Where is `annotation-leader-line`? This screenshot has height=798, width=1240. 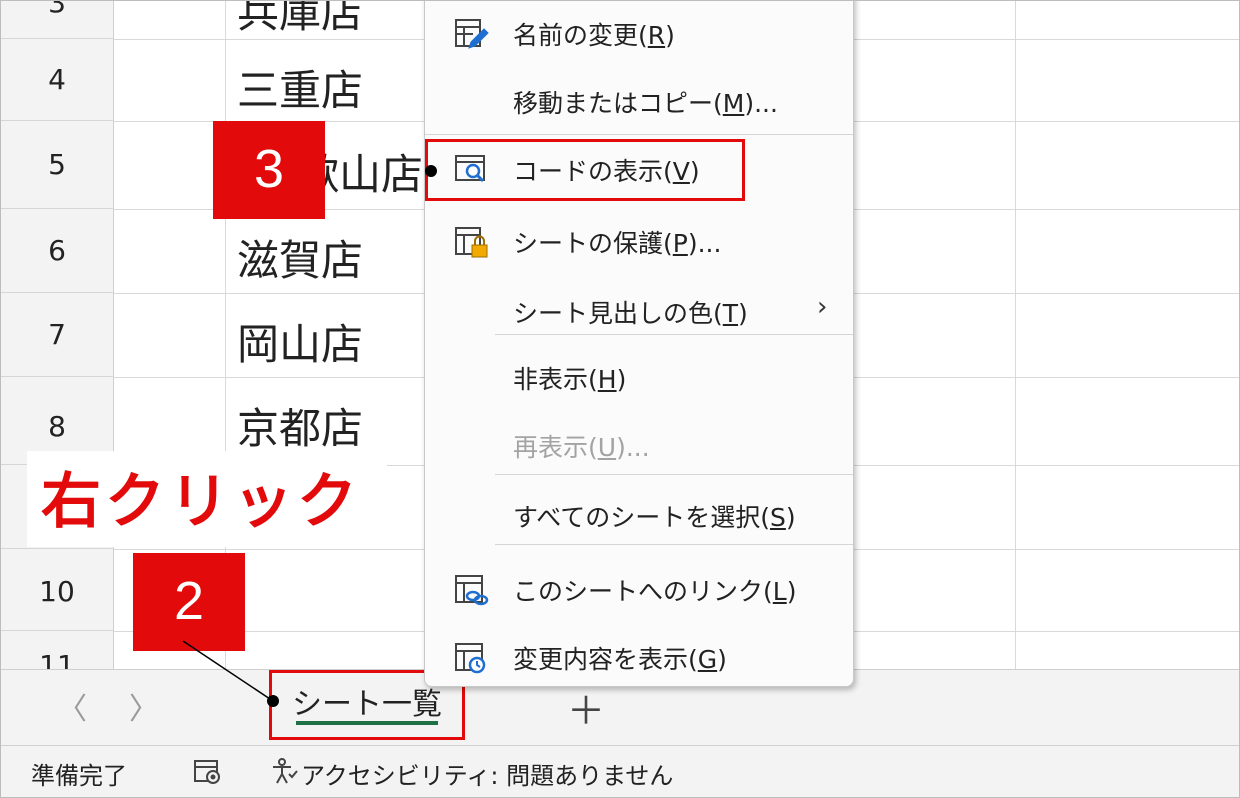 annotation-leader-line is located at coordinates (228, 671).